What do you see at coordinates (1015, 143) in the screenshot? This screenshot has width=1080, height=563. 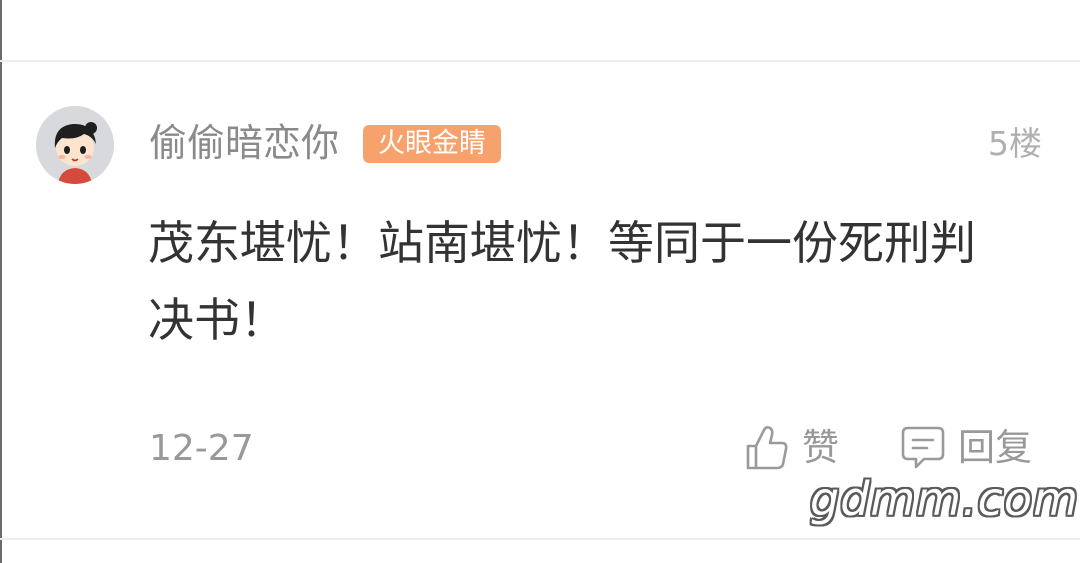 I see `floor-number: 5楼` at bounding box center [1015, 143].